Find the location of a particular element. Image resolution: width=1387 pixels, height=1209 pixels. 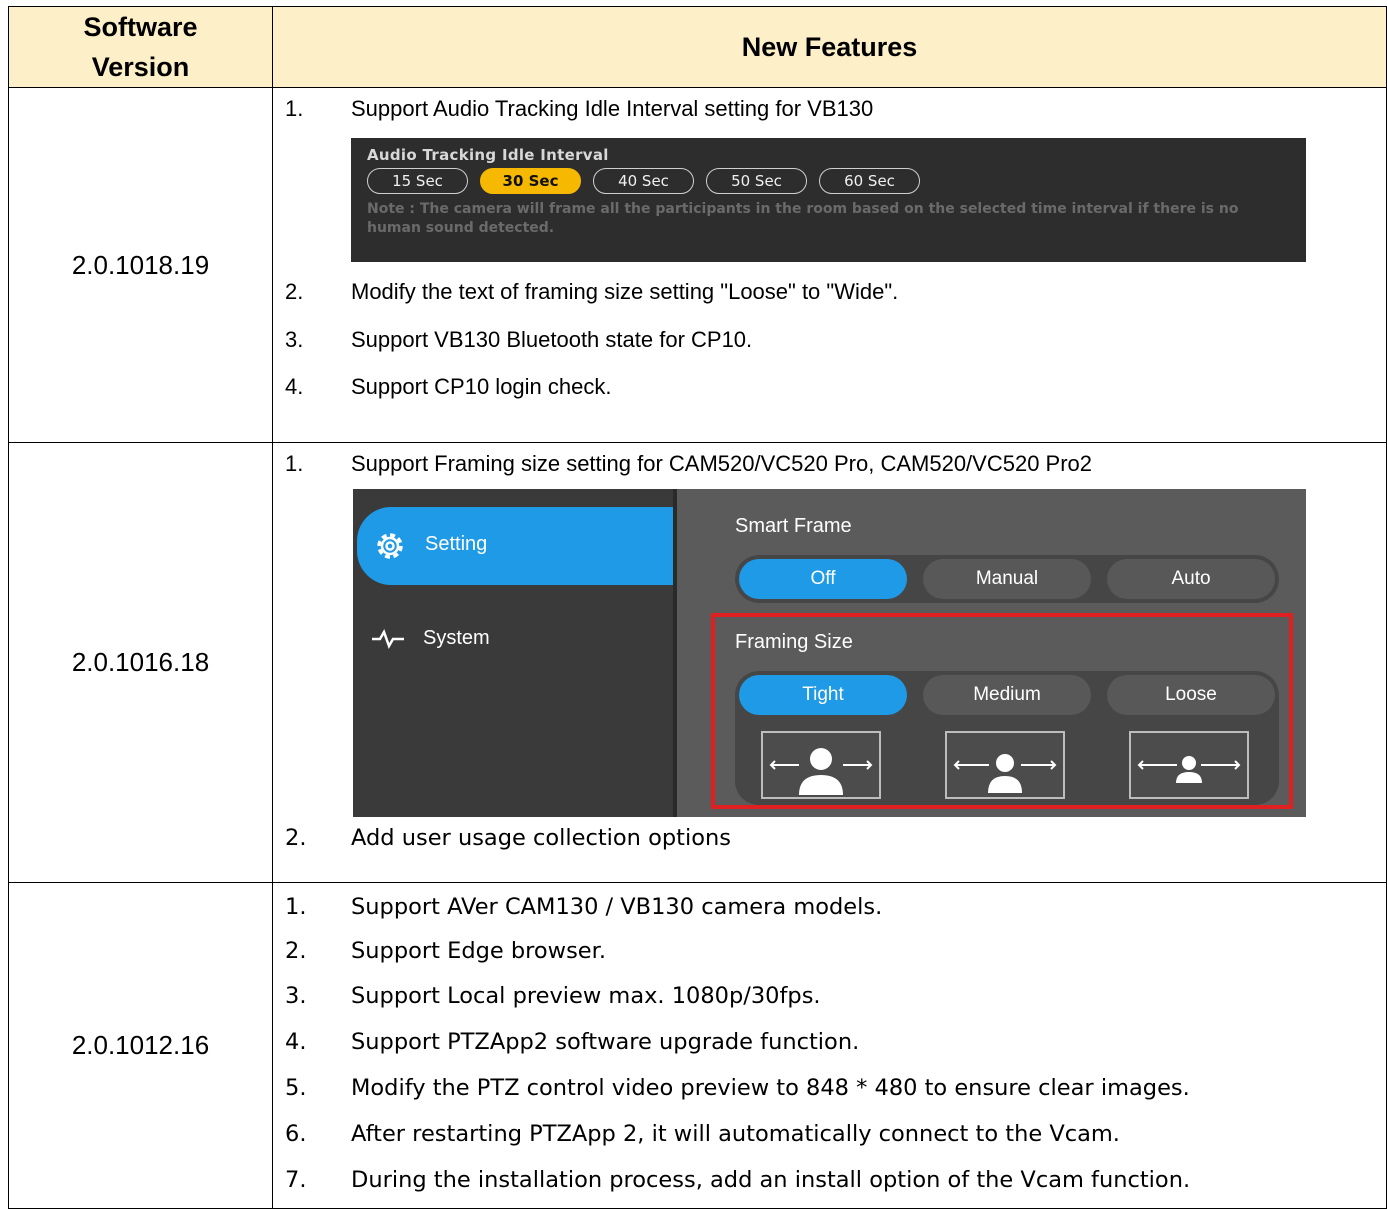

smart-frame-auto: Auto is located at coordinates (1191, 579).